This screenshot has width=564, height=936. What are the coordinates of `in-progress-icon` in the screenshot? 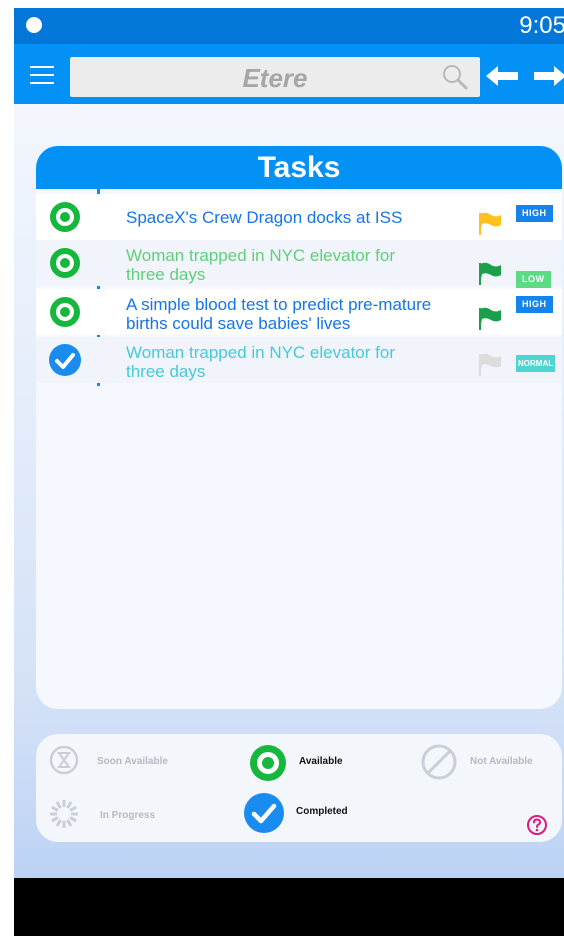 It's located at (64, 816).